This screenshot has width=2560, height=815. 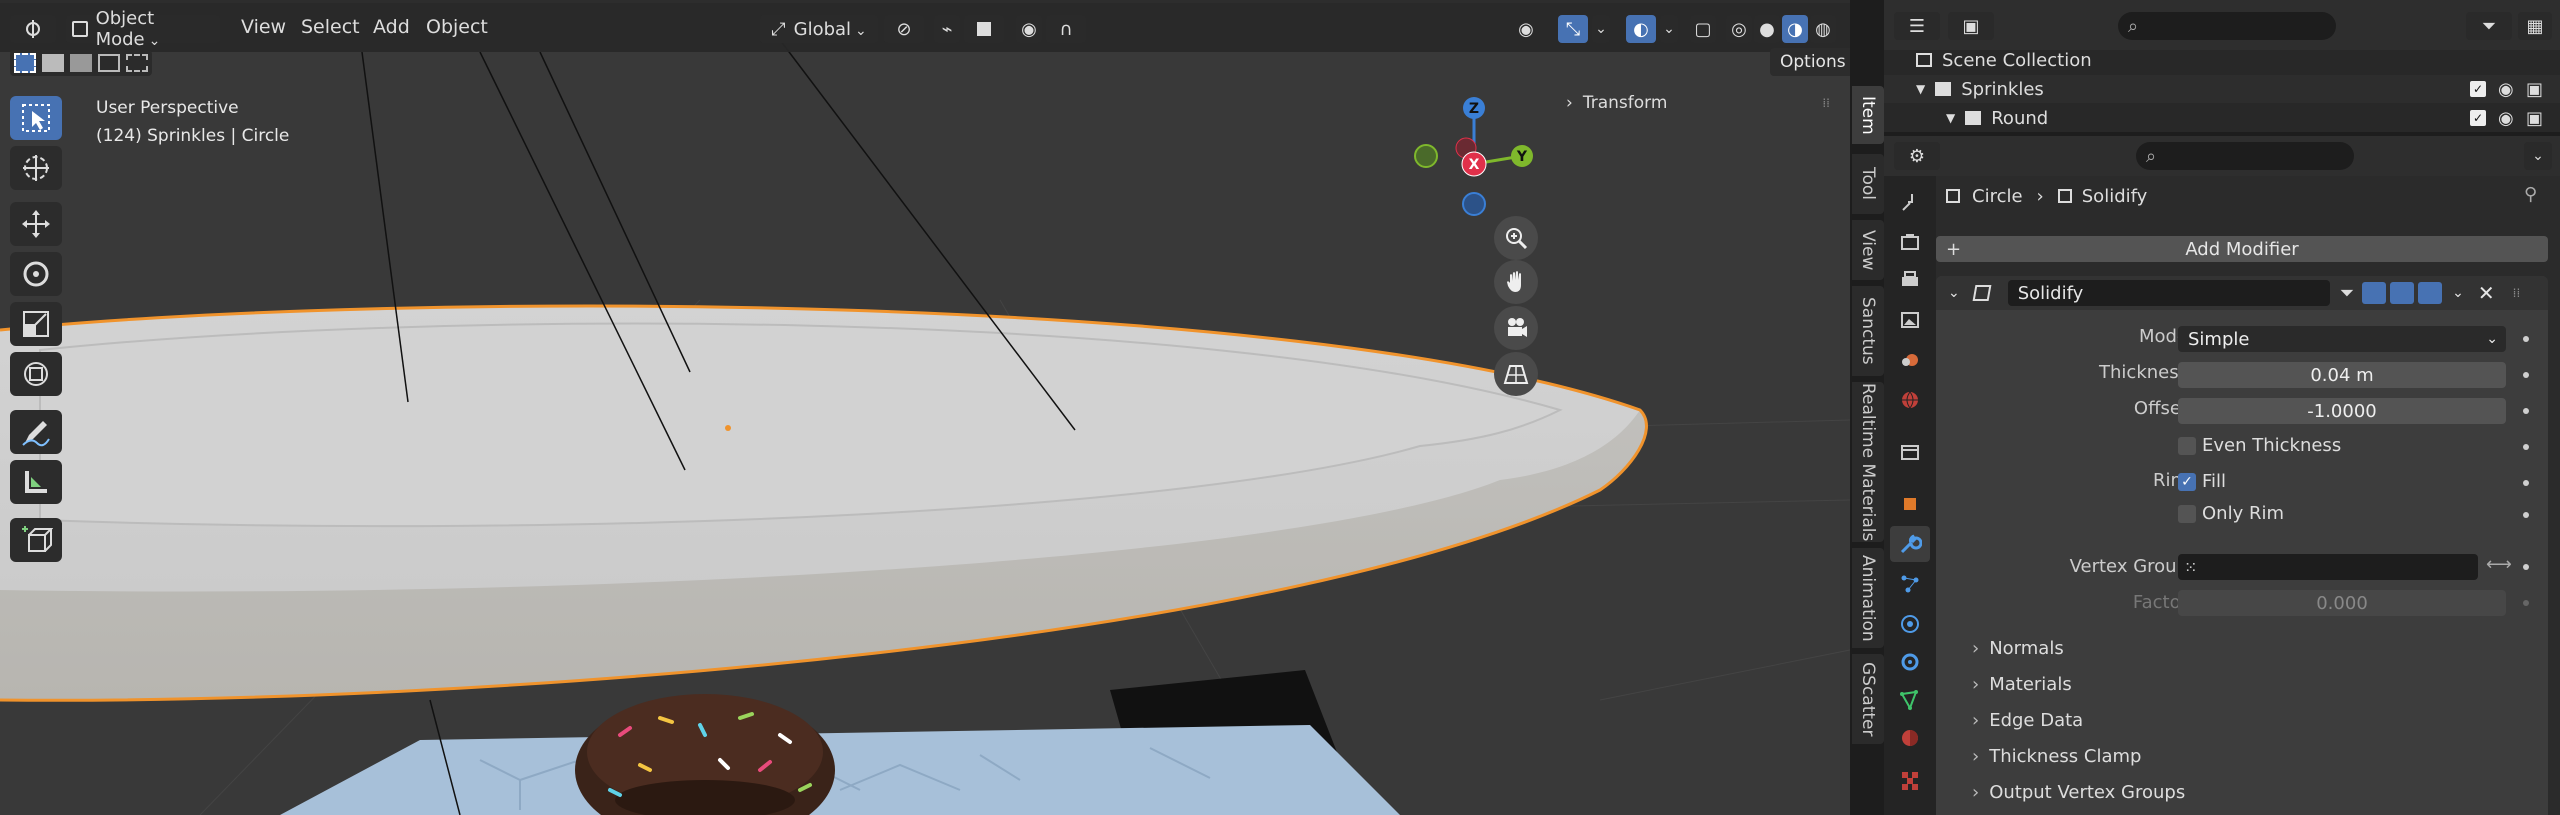 What do you see at coordinates (2489, 26) in the screenshot?
I see `outliner-filter: ⏷` at bounding box center [2489, 26].